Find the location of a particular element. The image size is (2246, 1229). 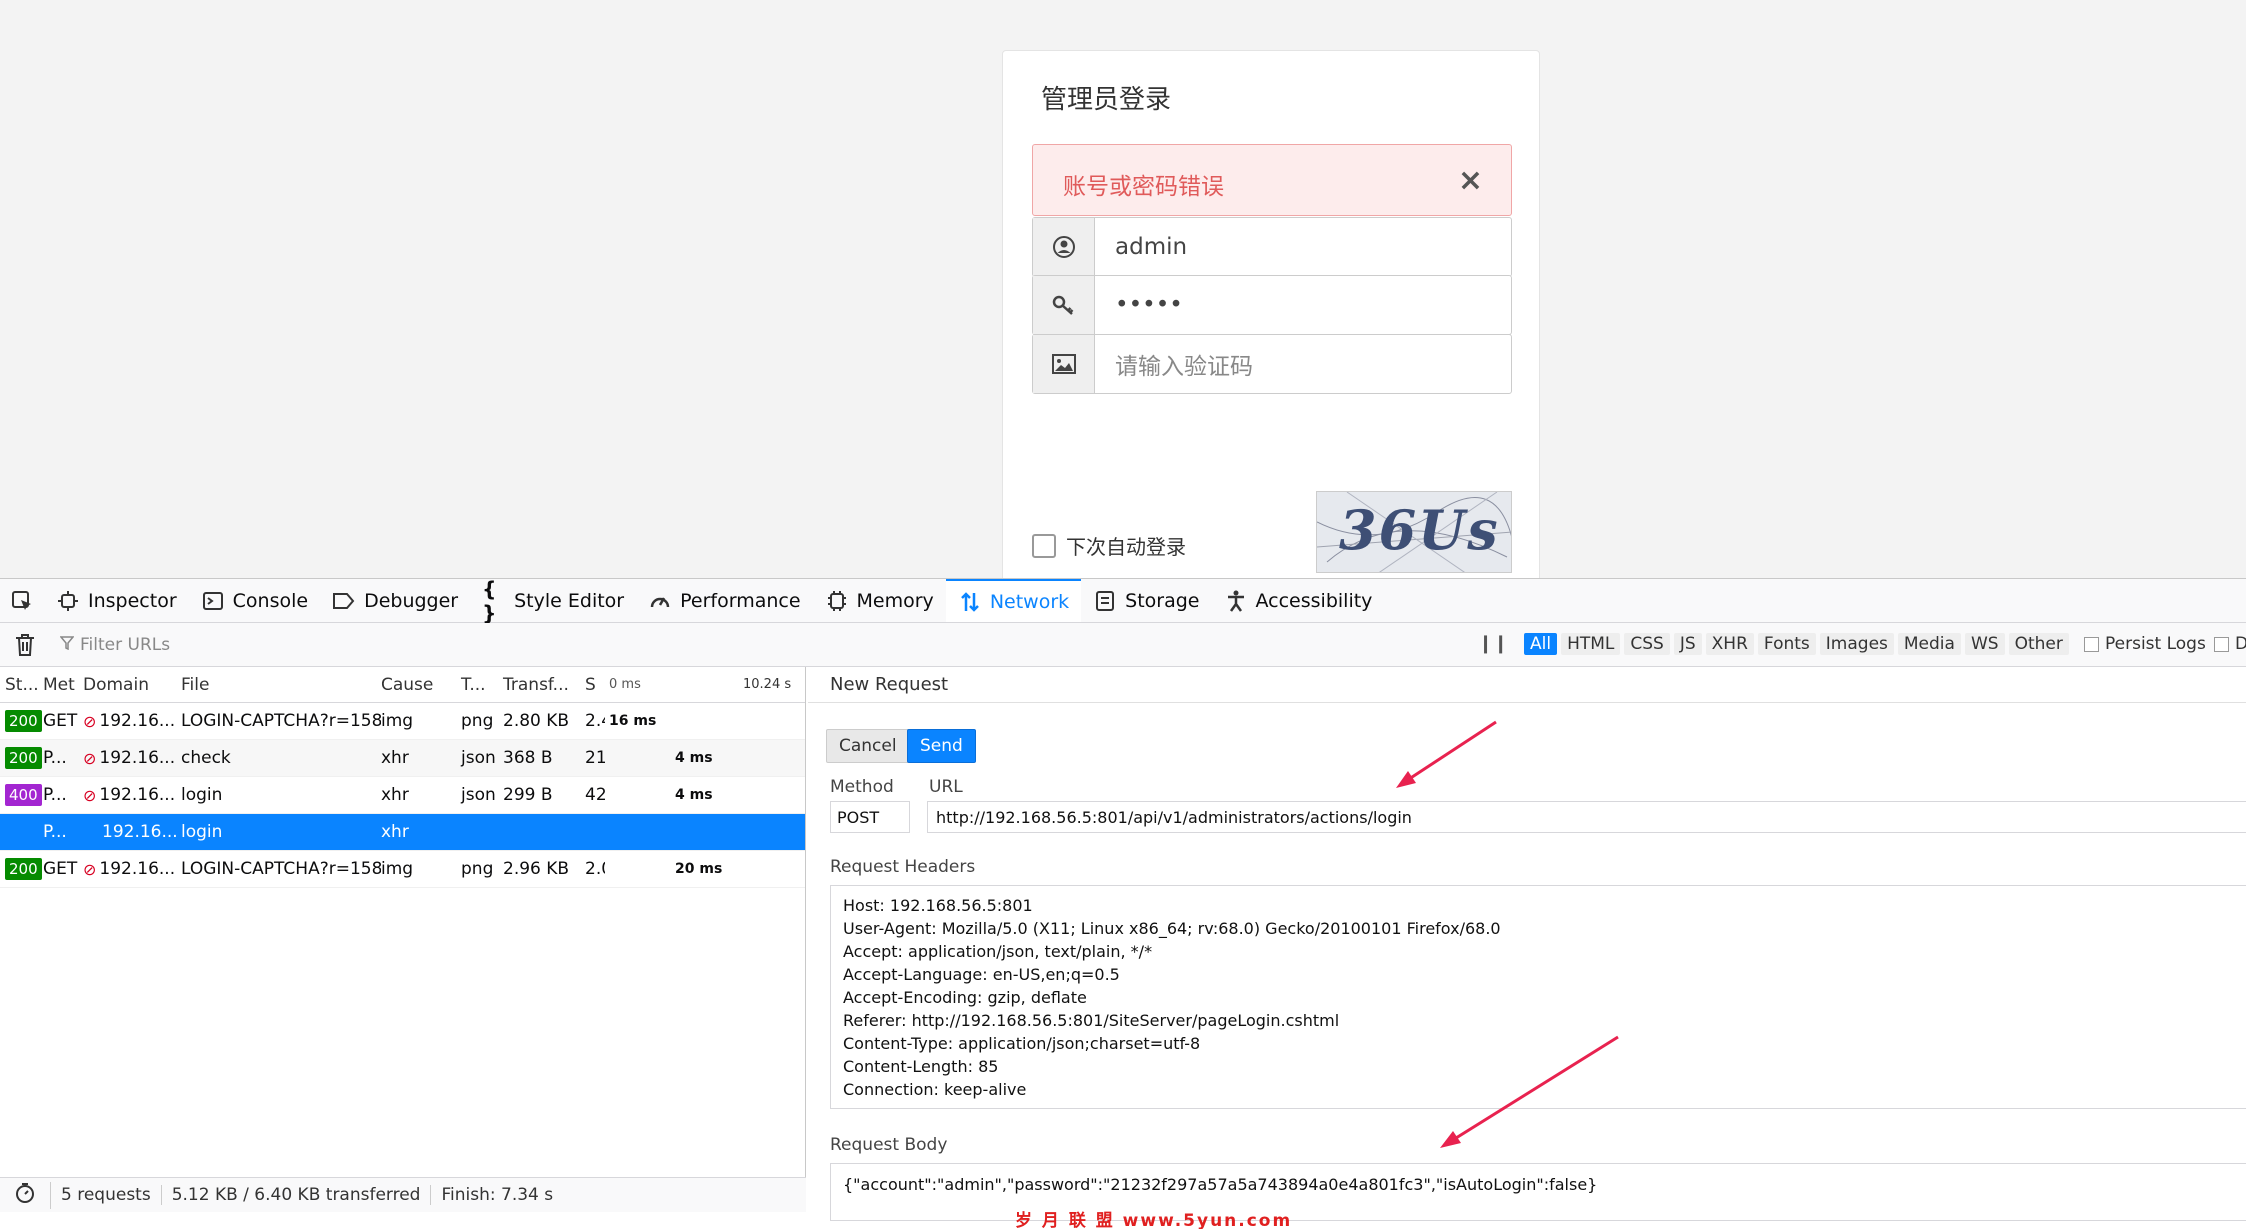

tab-console: Console is located at coordinates (254, 600).